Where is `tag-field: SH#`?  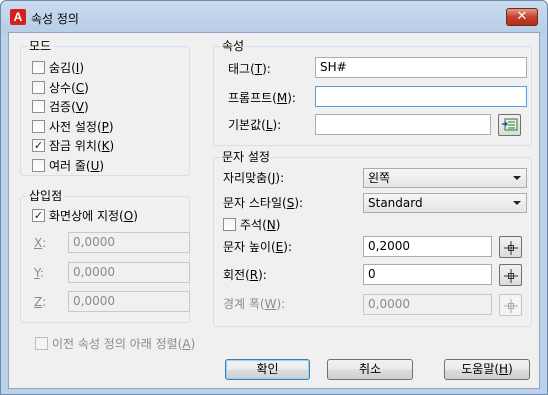 tag-field: SH# is located at coordinates (421, 67).